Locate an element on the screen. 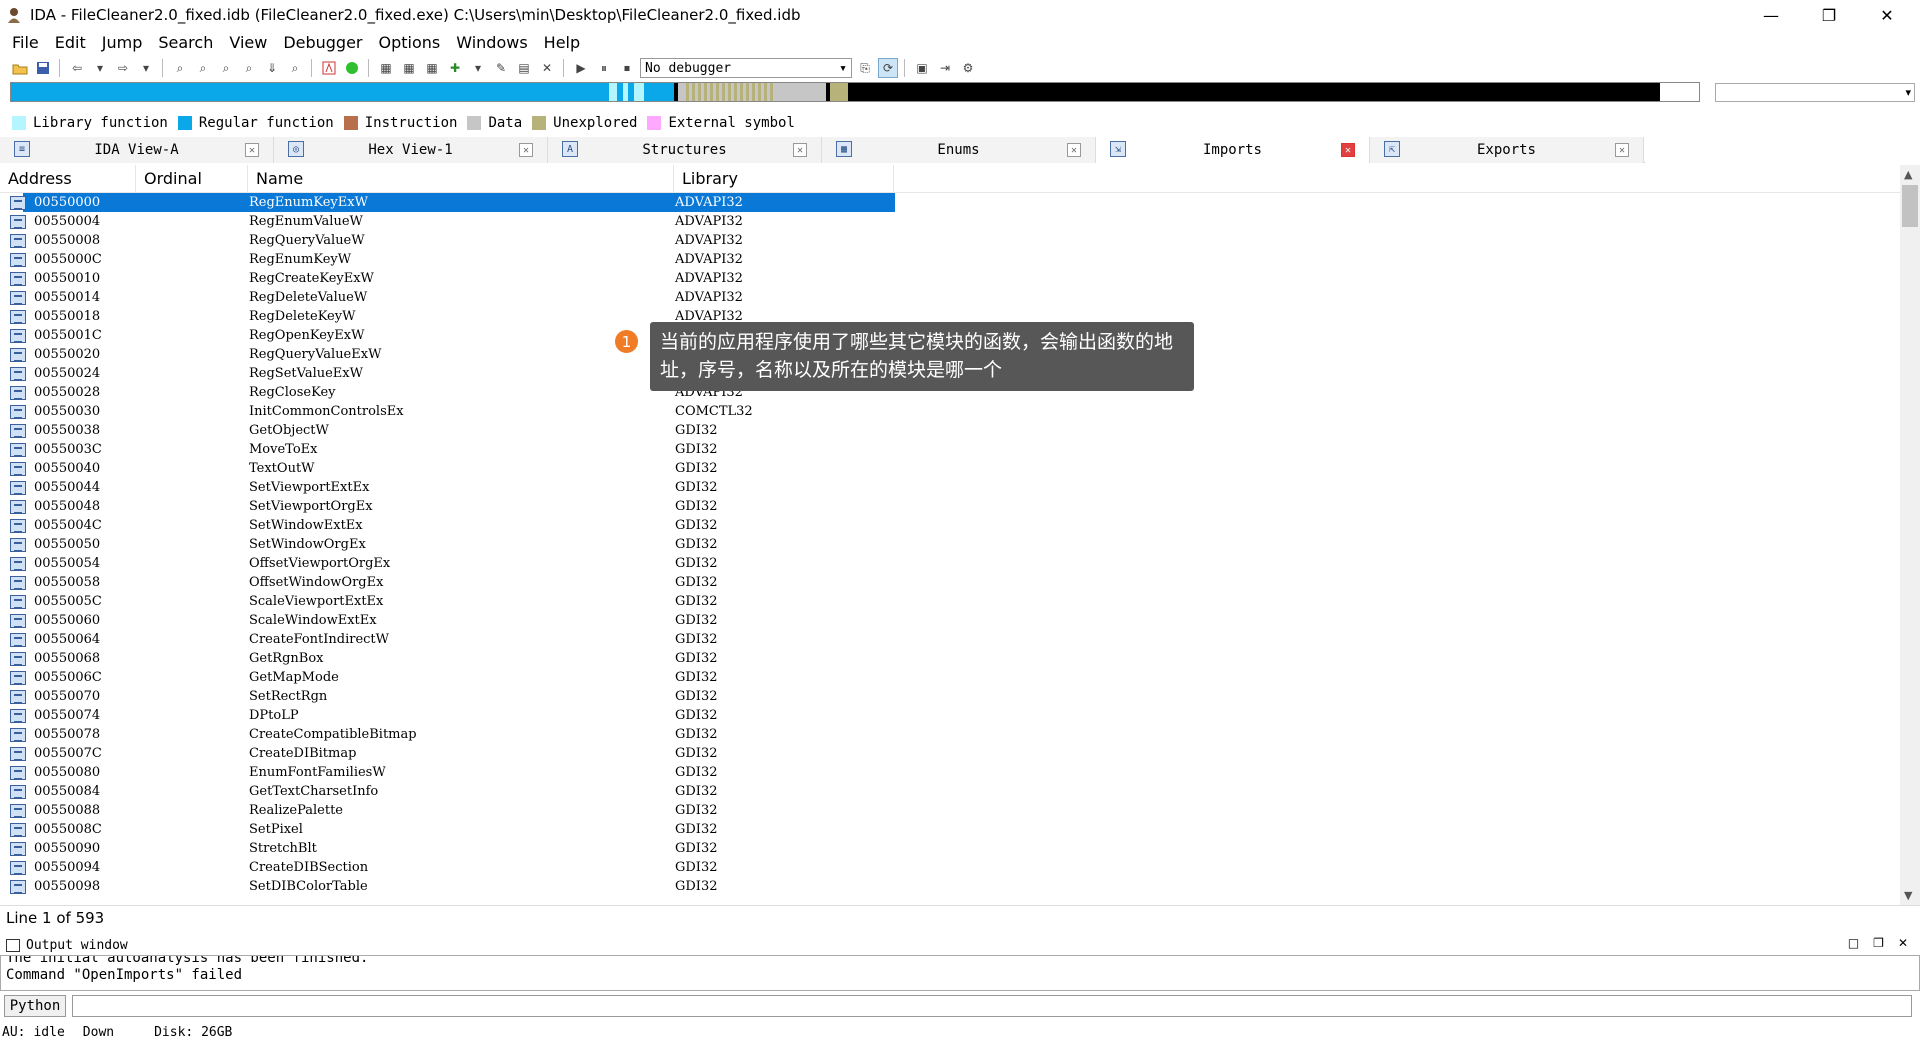 The image size is (1920, 1042). table-row: 00550084 GetTextCharsetInfo GDI32 is located at coordinates (950, 791).